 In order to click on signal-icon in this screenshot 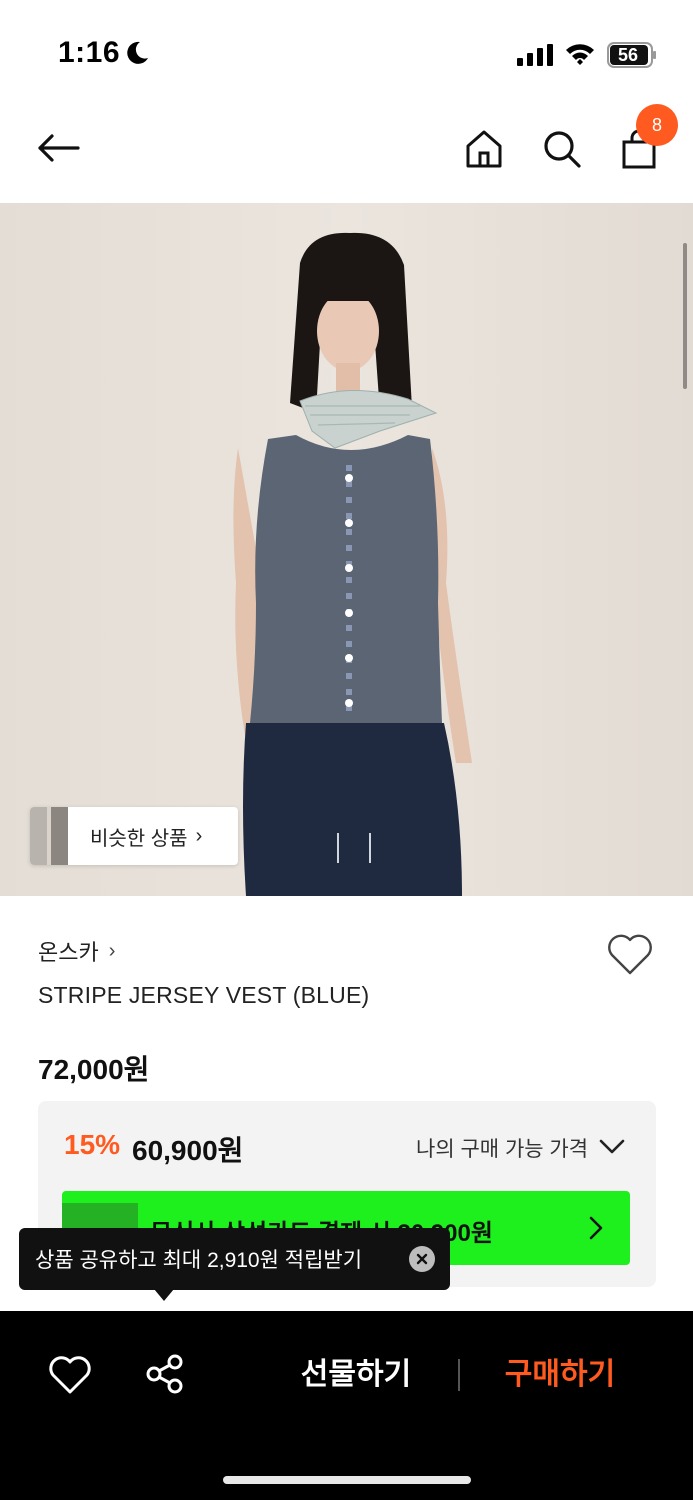, I will do `click(535, 55)`.